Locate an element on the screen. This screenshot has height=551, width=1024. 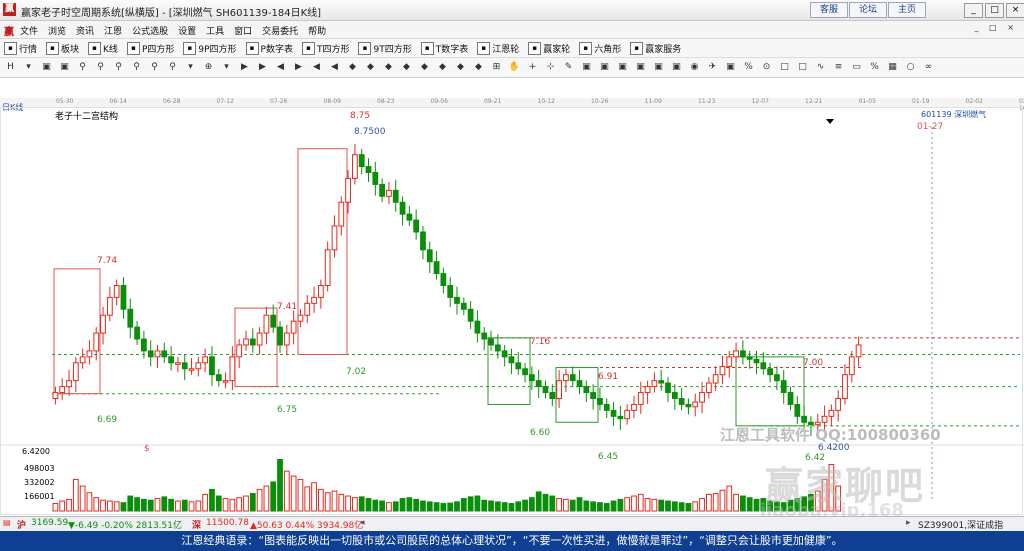
toolbar-button-5: ▪ P数字表 is located at coordinates (269, 48).